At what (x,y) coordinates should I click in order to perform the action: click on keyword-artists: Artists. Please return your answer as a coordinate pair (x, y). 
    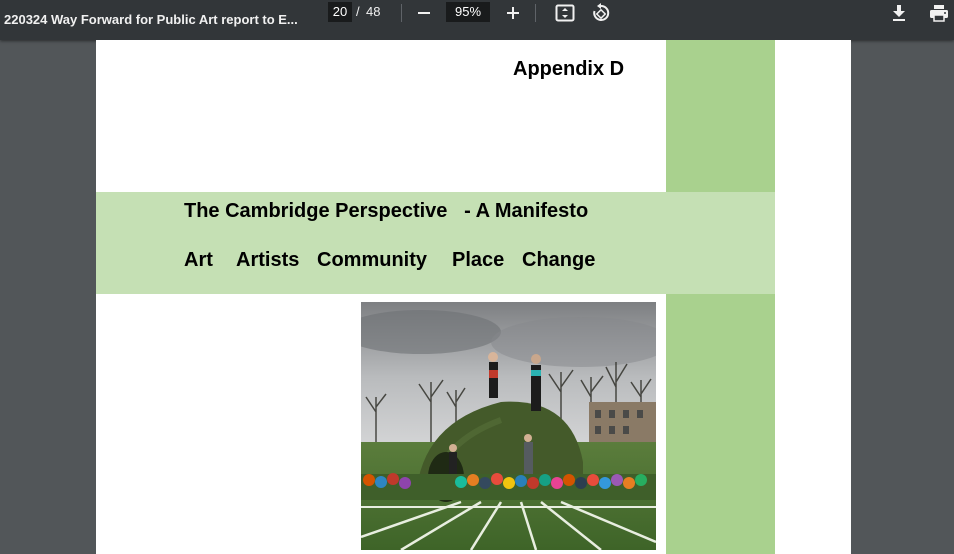
    Looking at the image, I should click on (268, 260).